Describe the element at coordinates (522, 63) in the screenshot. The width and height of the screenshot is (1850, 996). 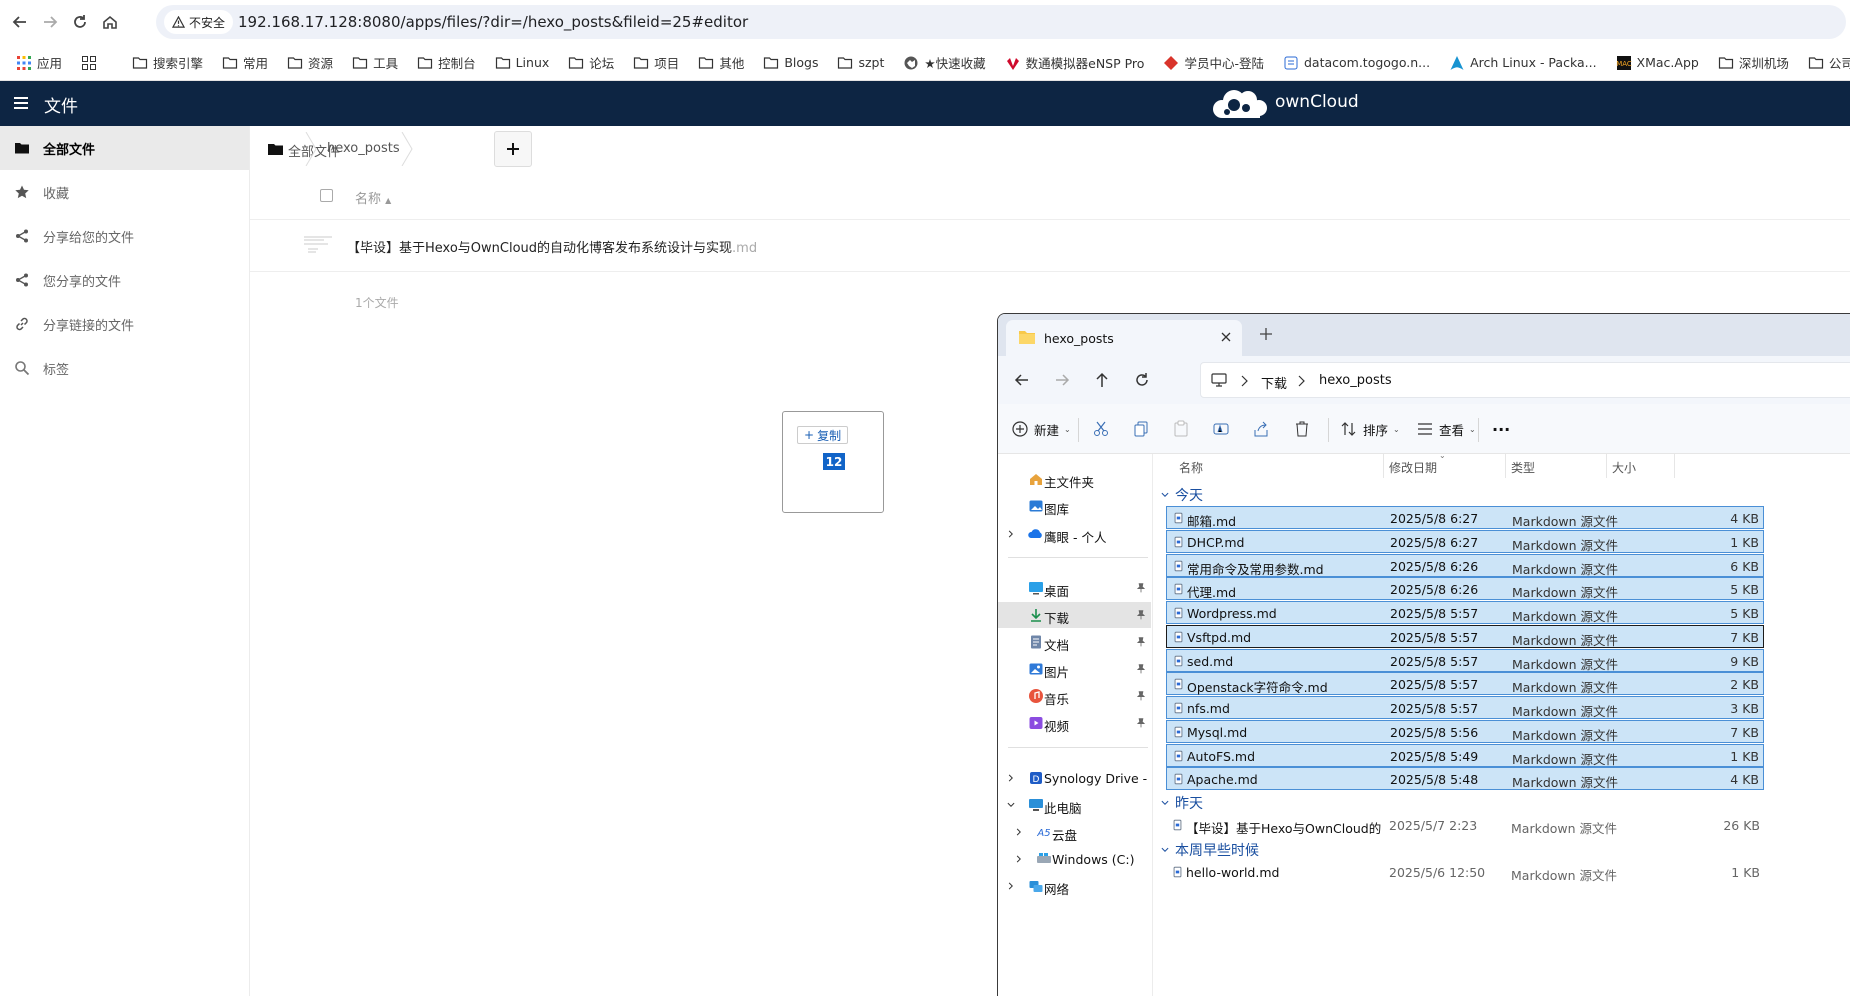
I see `bookmark-item: Linux` at that location.